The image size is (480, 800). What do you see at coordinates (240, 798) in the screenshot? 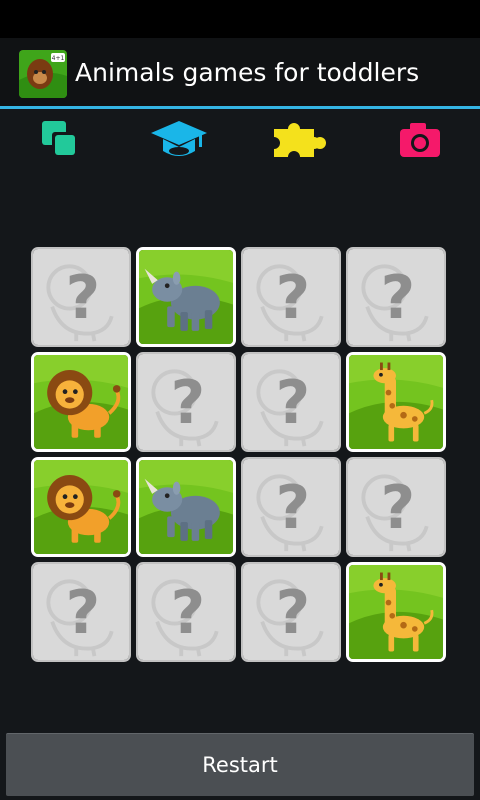
I see `nav-bar-area` at bounding box center [240, 798].